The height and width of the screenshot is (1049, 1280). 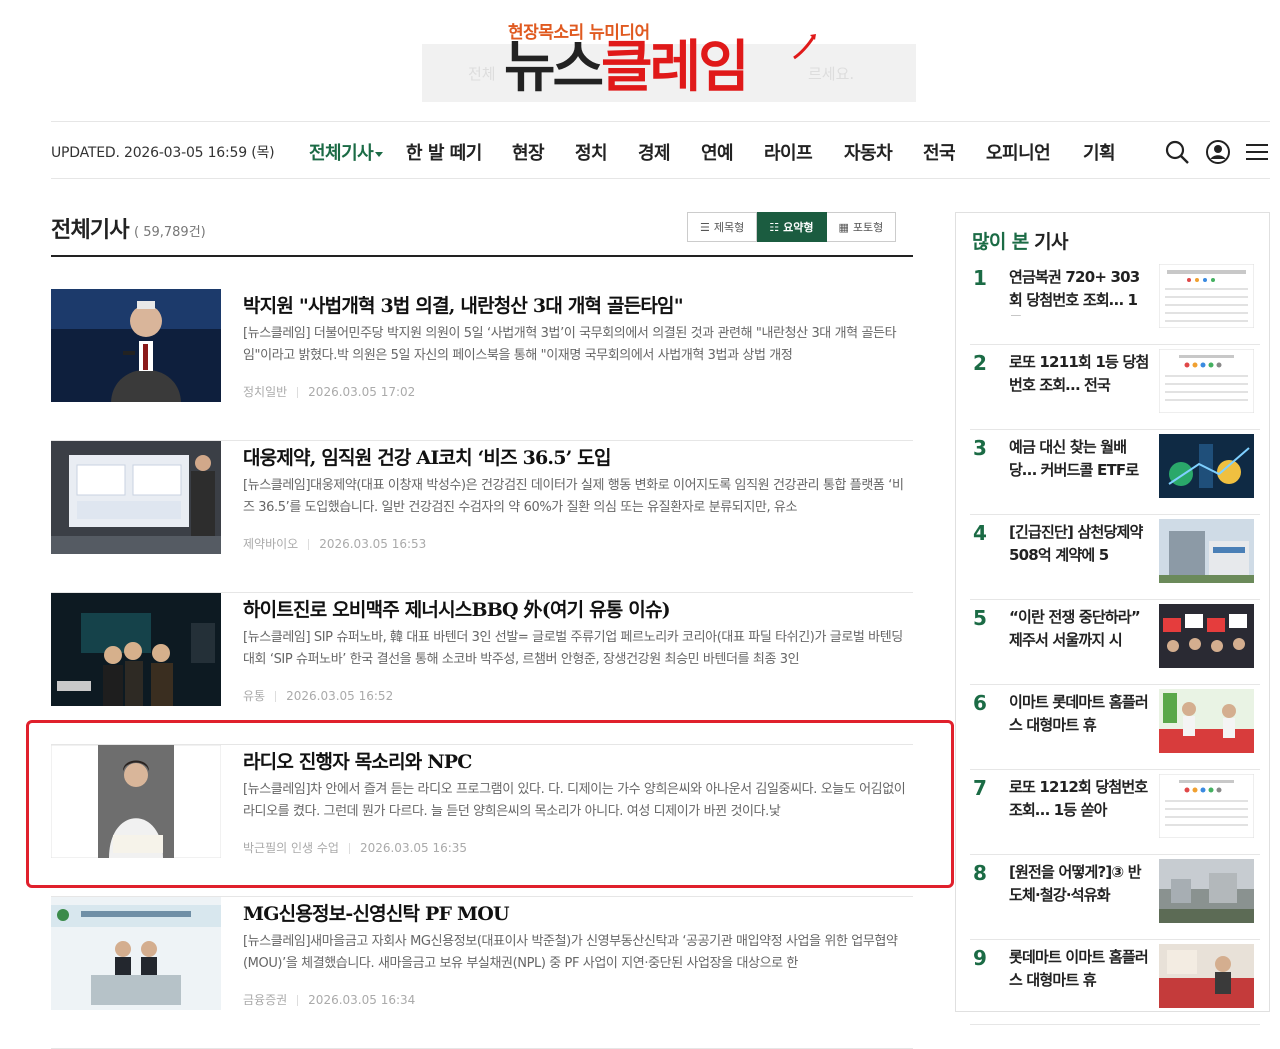 I want to click on article-count: ( 59,789건), so click(x=170, y=232).